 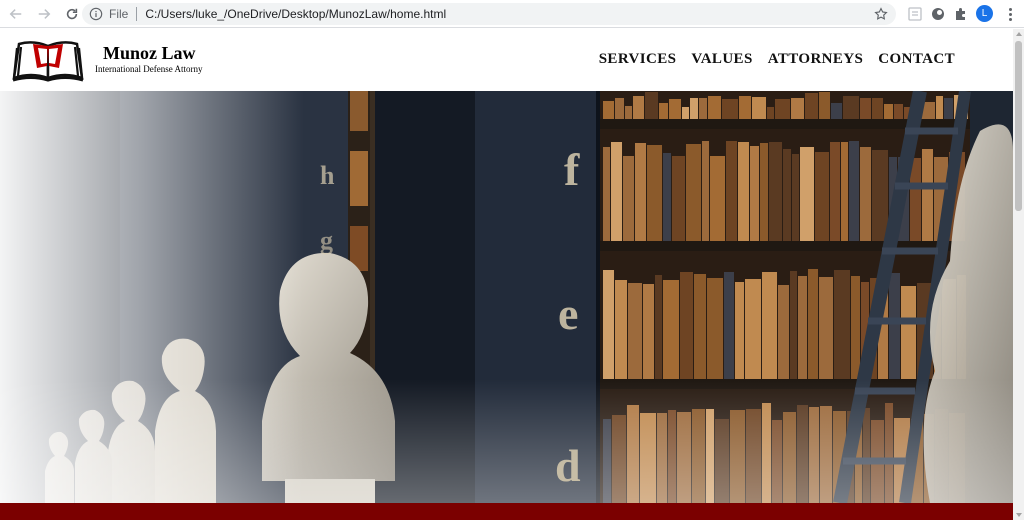 I want to click on main-nav: SERVICES VALUES ATTORNEYS CONTACT, so click(x=777, y=59).